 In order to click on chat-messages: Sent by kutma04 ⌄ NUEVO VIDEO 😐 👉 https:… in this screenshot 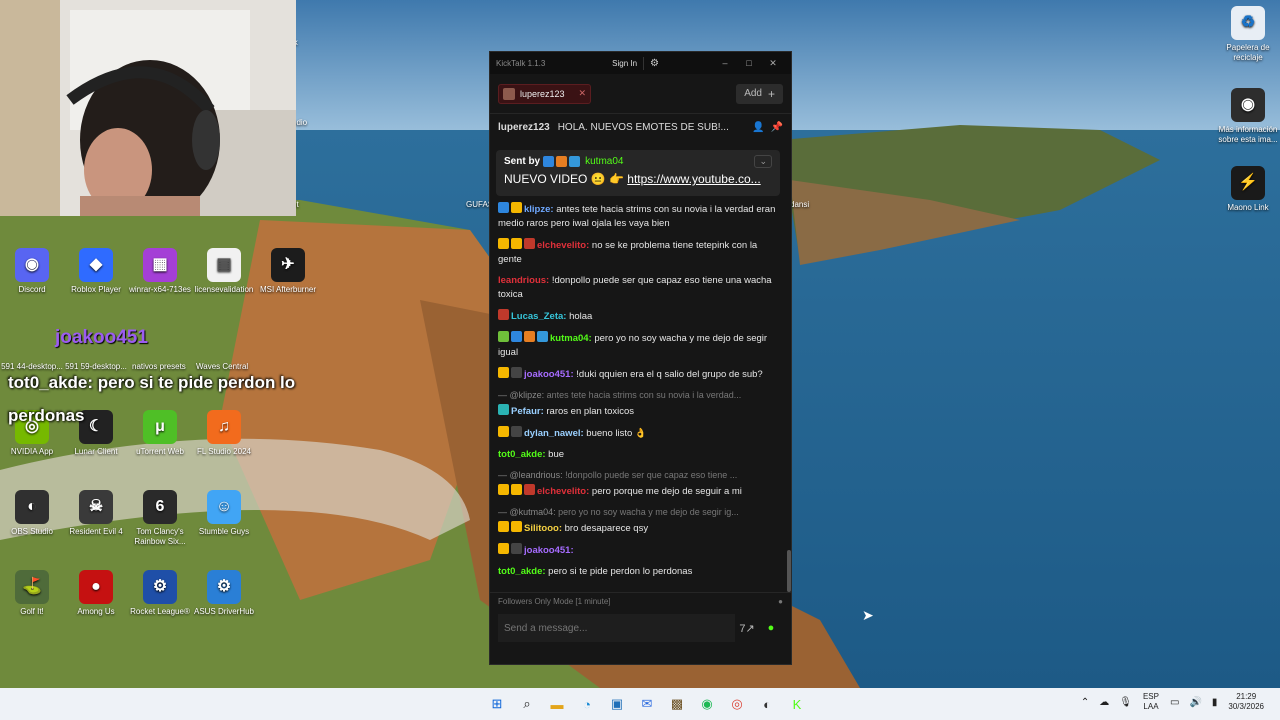, I will do `click(640, 366)`.